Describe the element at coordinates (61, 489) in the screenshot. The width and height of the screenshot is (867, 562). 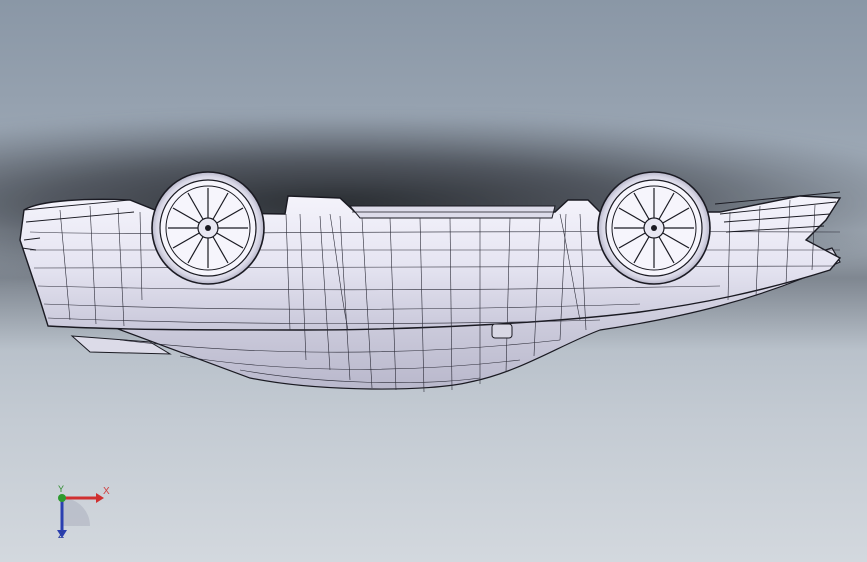
I see `y-axis-label: Y` at that location.